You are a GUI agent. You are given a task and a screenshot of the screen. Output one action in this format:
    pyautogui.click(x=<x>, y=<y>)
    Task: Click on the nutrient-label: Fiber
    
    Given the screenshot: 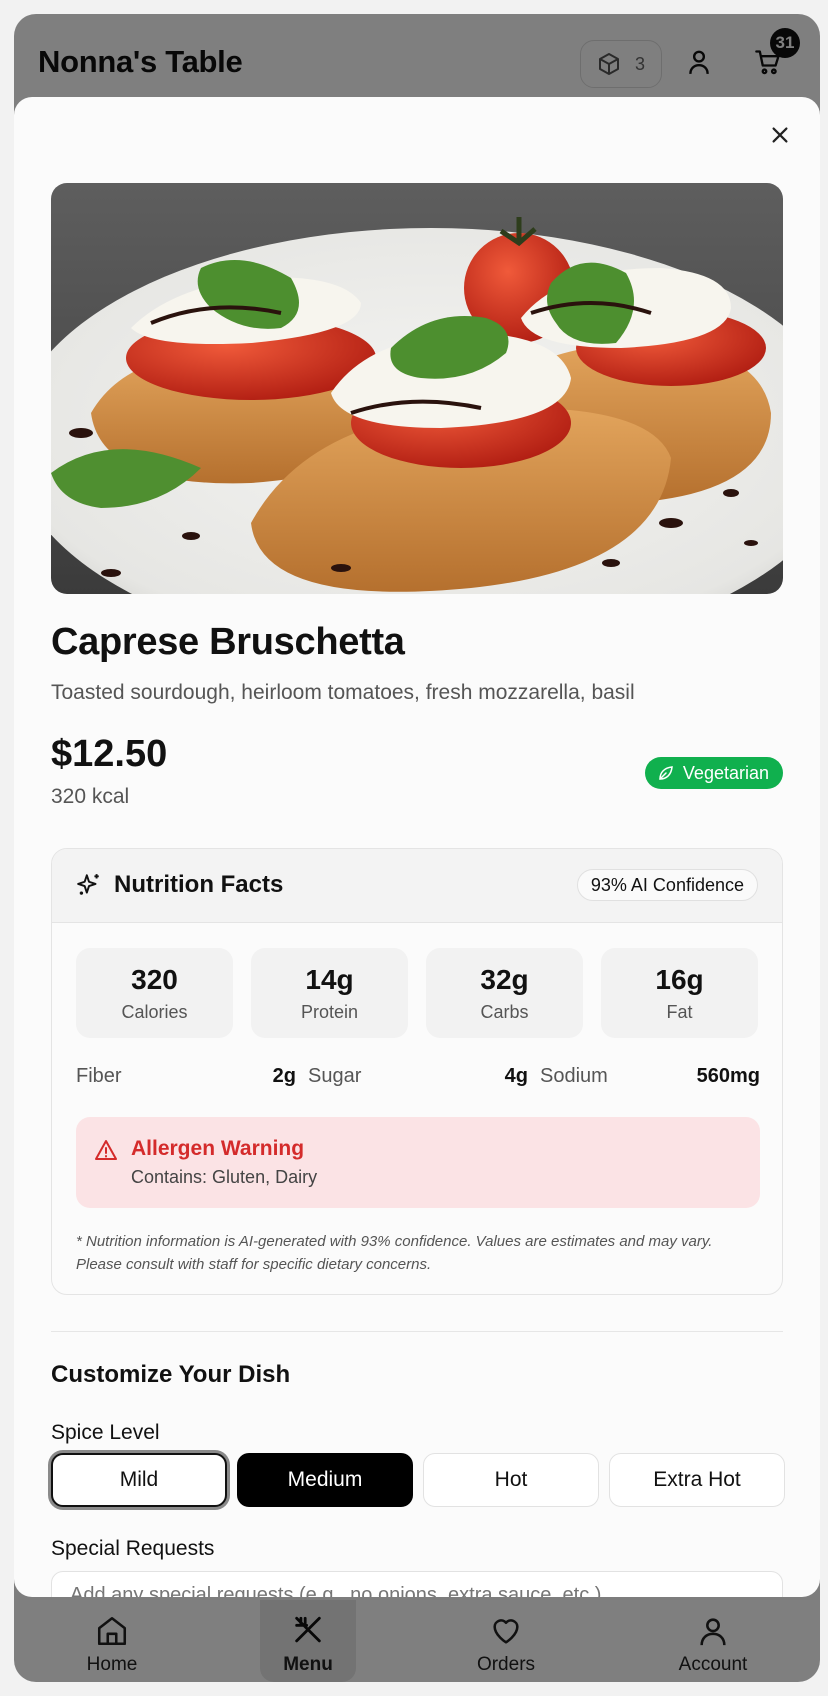 What is the action you would take?
    pyautogui.click(x=99, y=1076)
    